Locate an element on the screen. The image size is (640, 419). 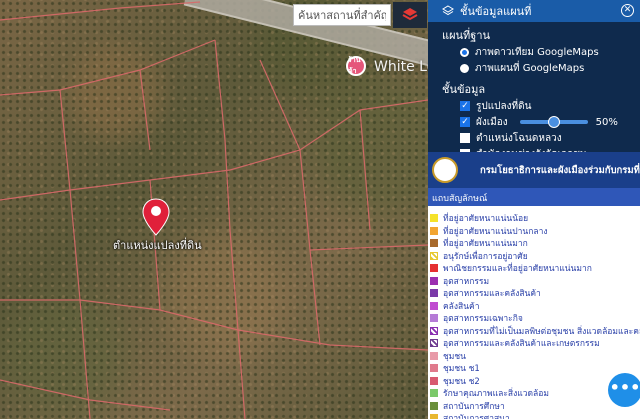
legend-item: ที่อยู่อาศัยหนาแน่นปานกลาง is located at coordinates (534, 231).